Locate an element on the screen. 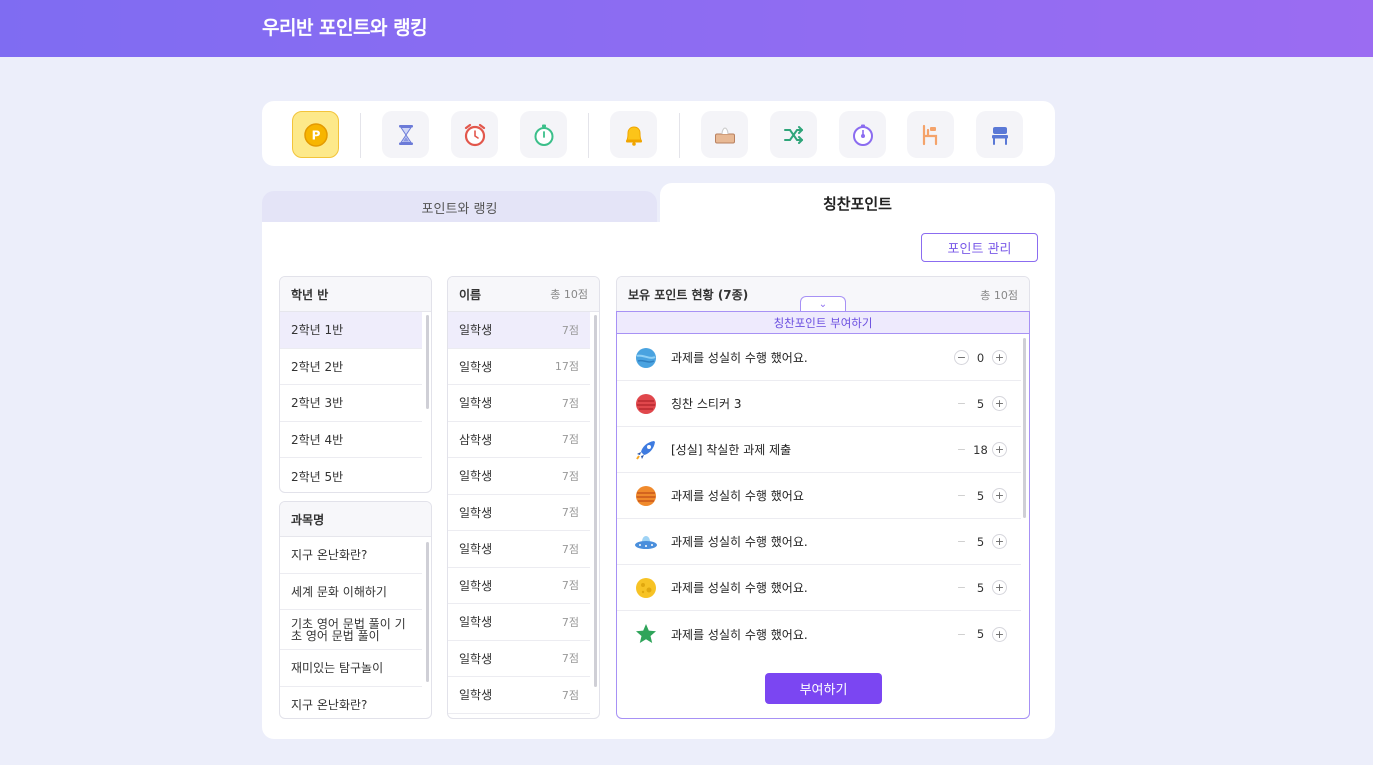 The height and width of the screenshot is (765, 1373). give-points-button: 부여하기 is located at coordinates (823, 688).